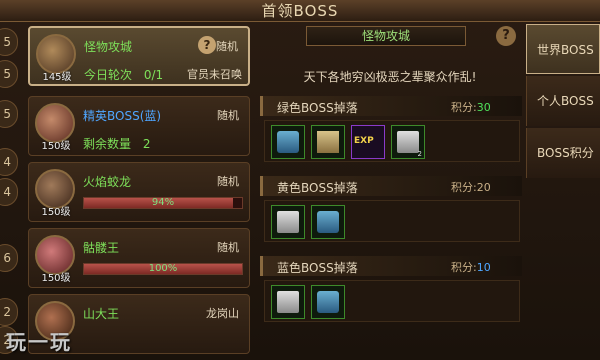 The height and width of the screenshot is (360, 600). I want to click on boss-category-tabs: 世界BOSS 个人BOSS BOSS积分, so click(563, 192).